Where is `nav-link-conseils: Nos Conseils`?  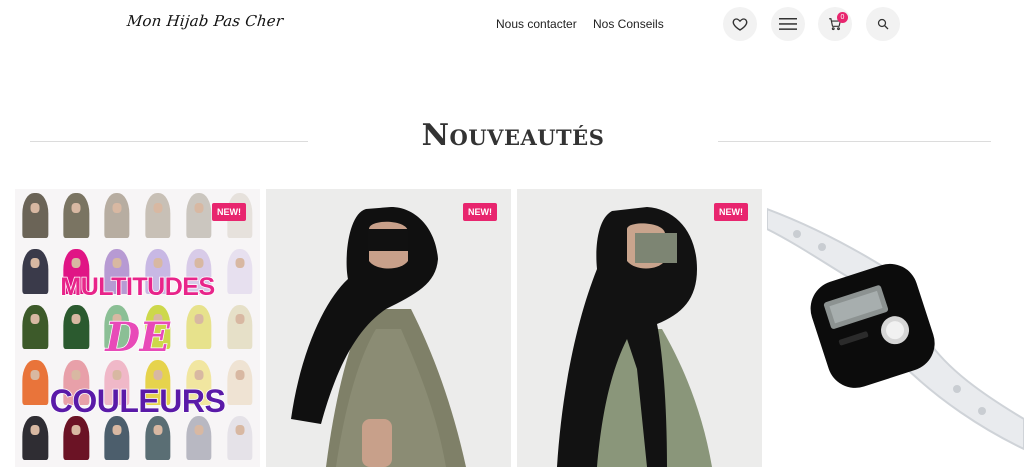
nav-link-conseils: Nos Conseils is located at coordinates (628, 24).